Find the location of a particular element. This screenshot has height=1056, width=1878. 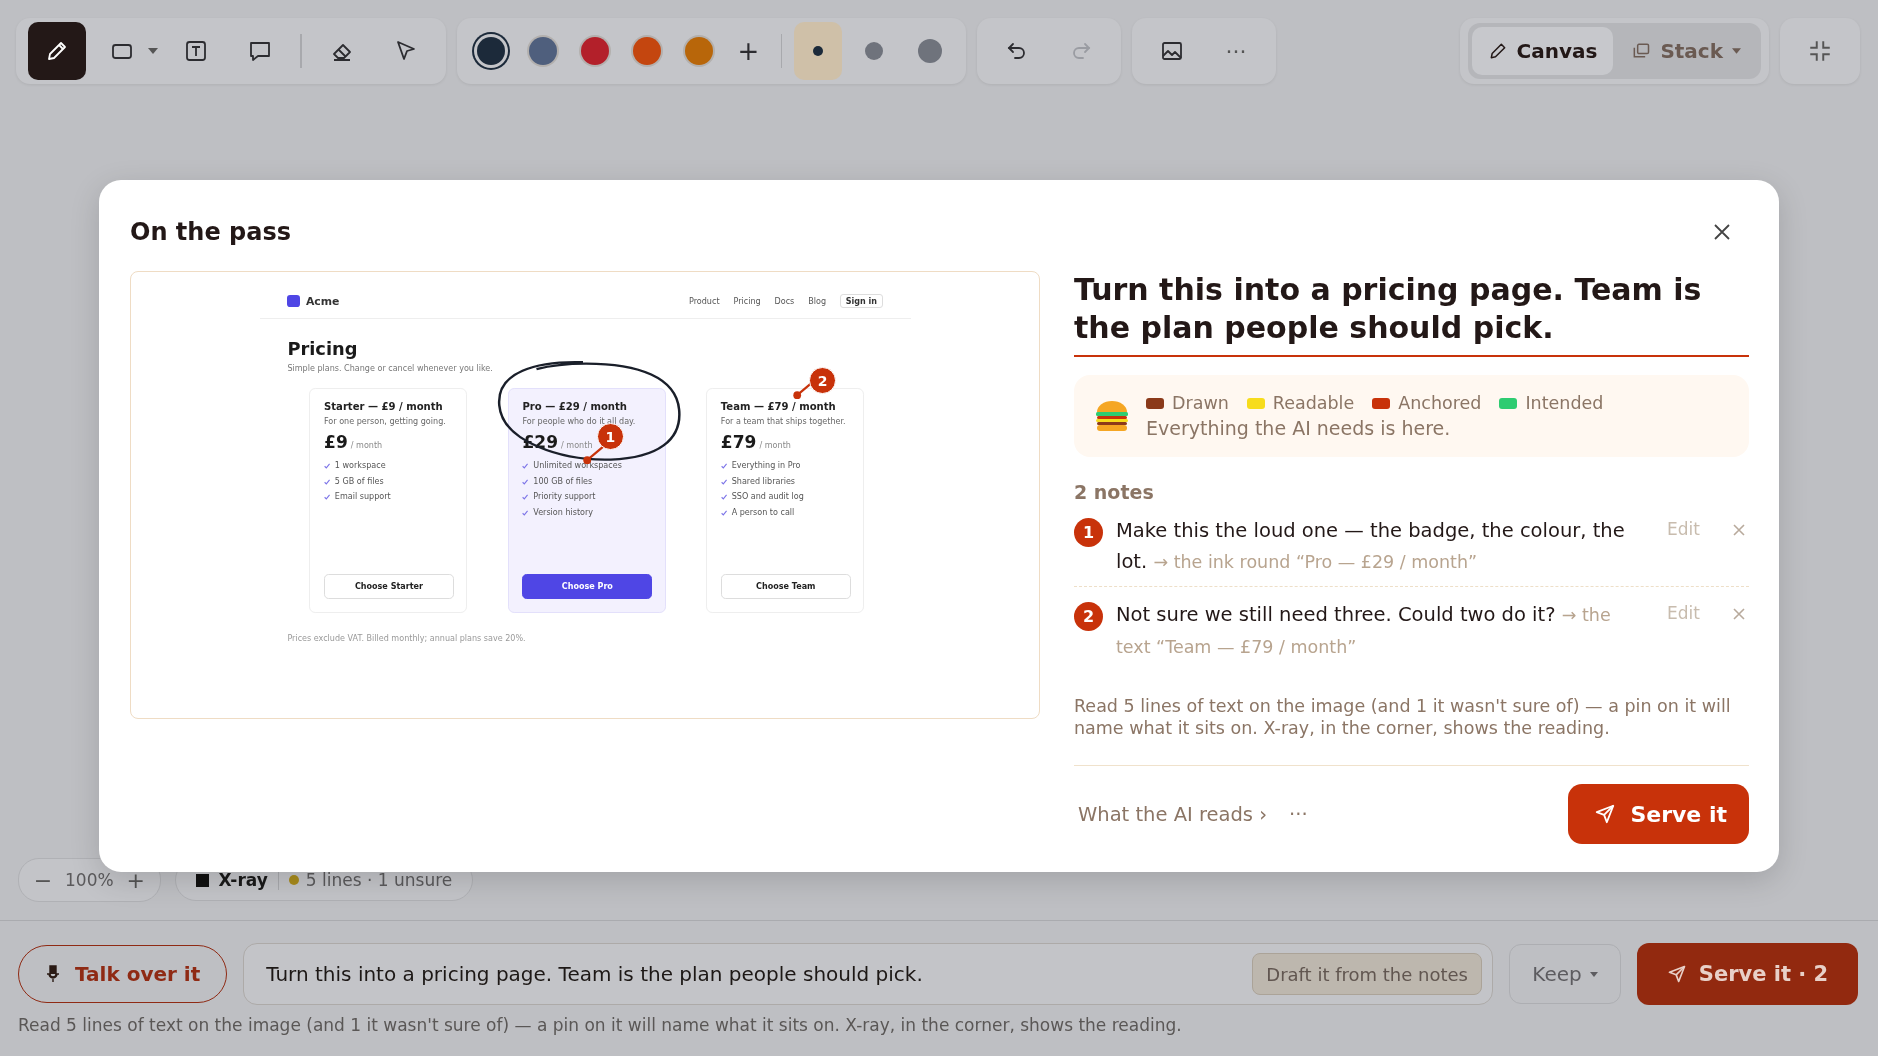

microphone-icon is located at coordinates (53, 974).